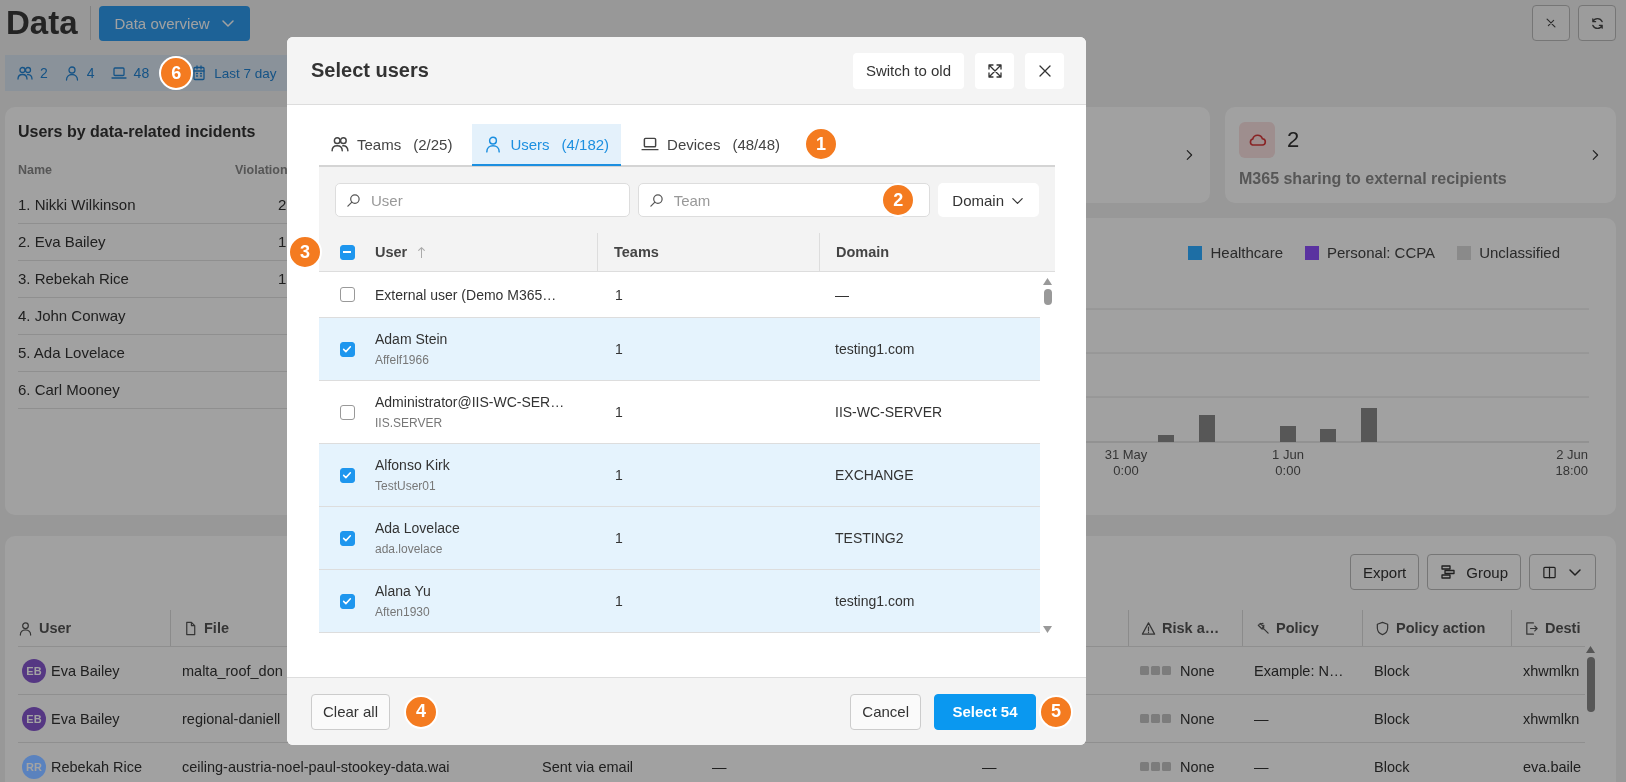 This screenshot has width=1626, height=782. What do you see at coordinates (1572, 454) in the screenshot?
I see `axis-label: 2 Jun` at bounding box center [1572, 454].